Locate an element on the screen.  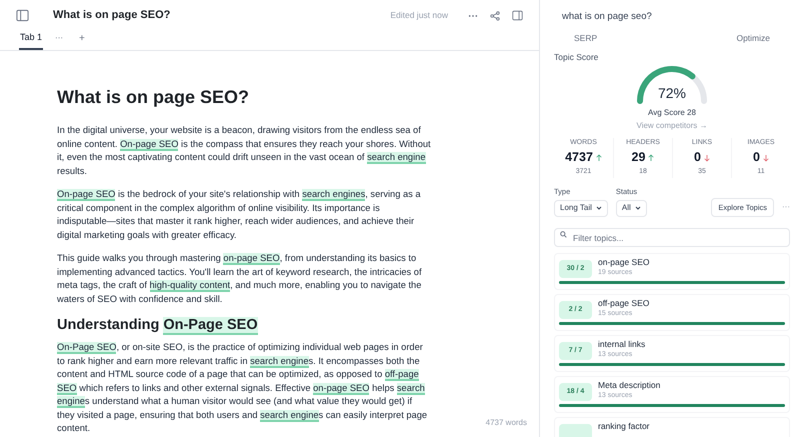
topic-name: off-page SEO is located at coordinates (624, 303).